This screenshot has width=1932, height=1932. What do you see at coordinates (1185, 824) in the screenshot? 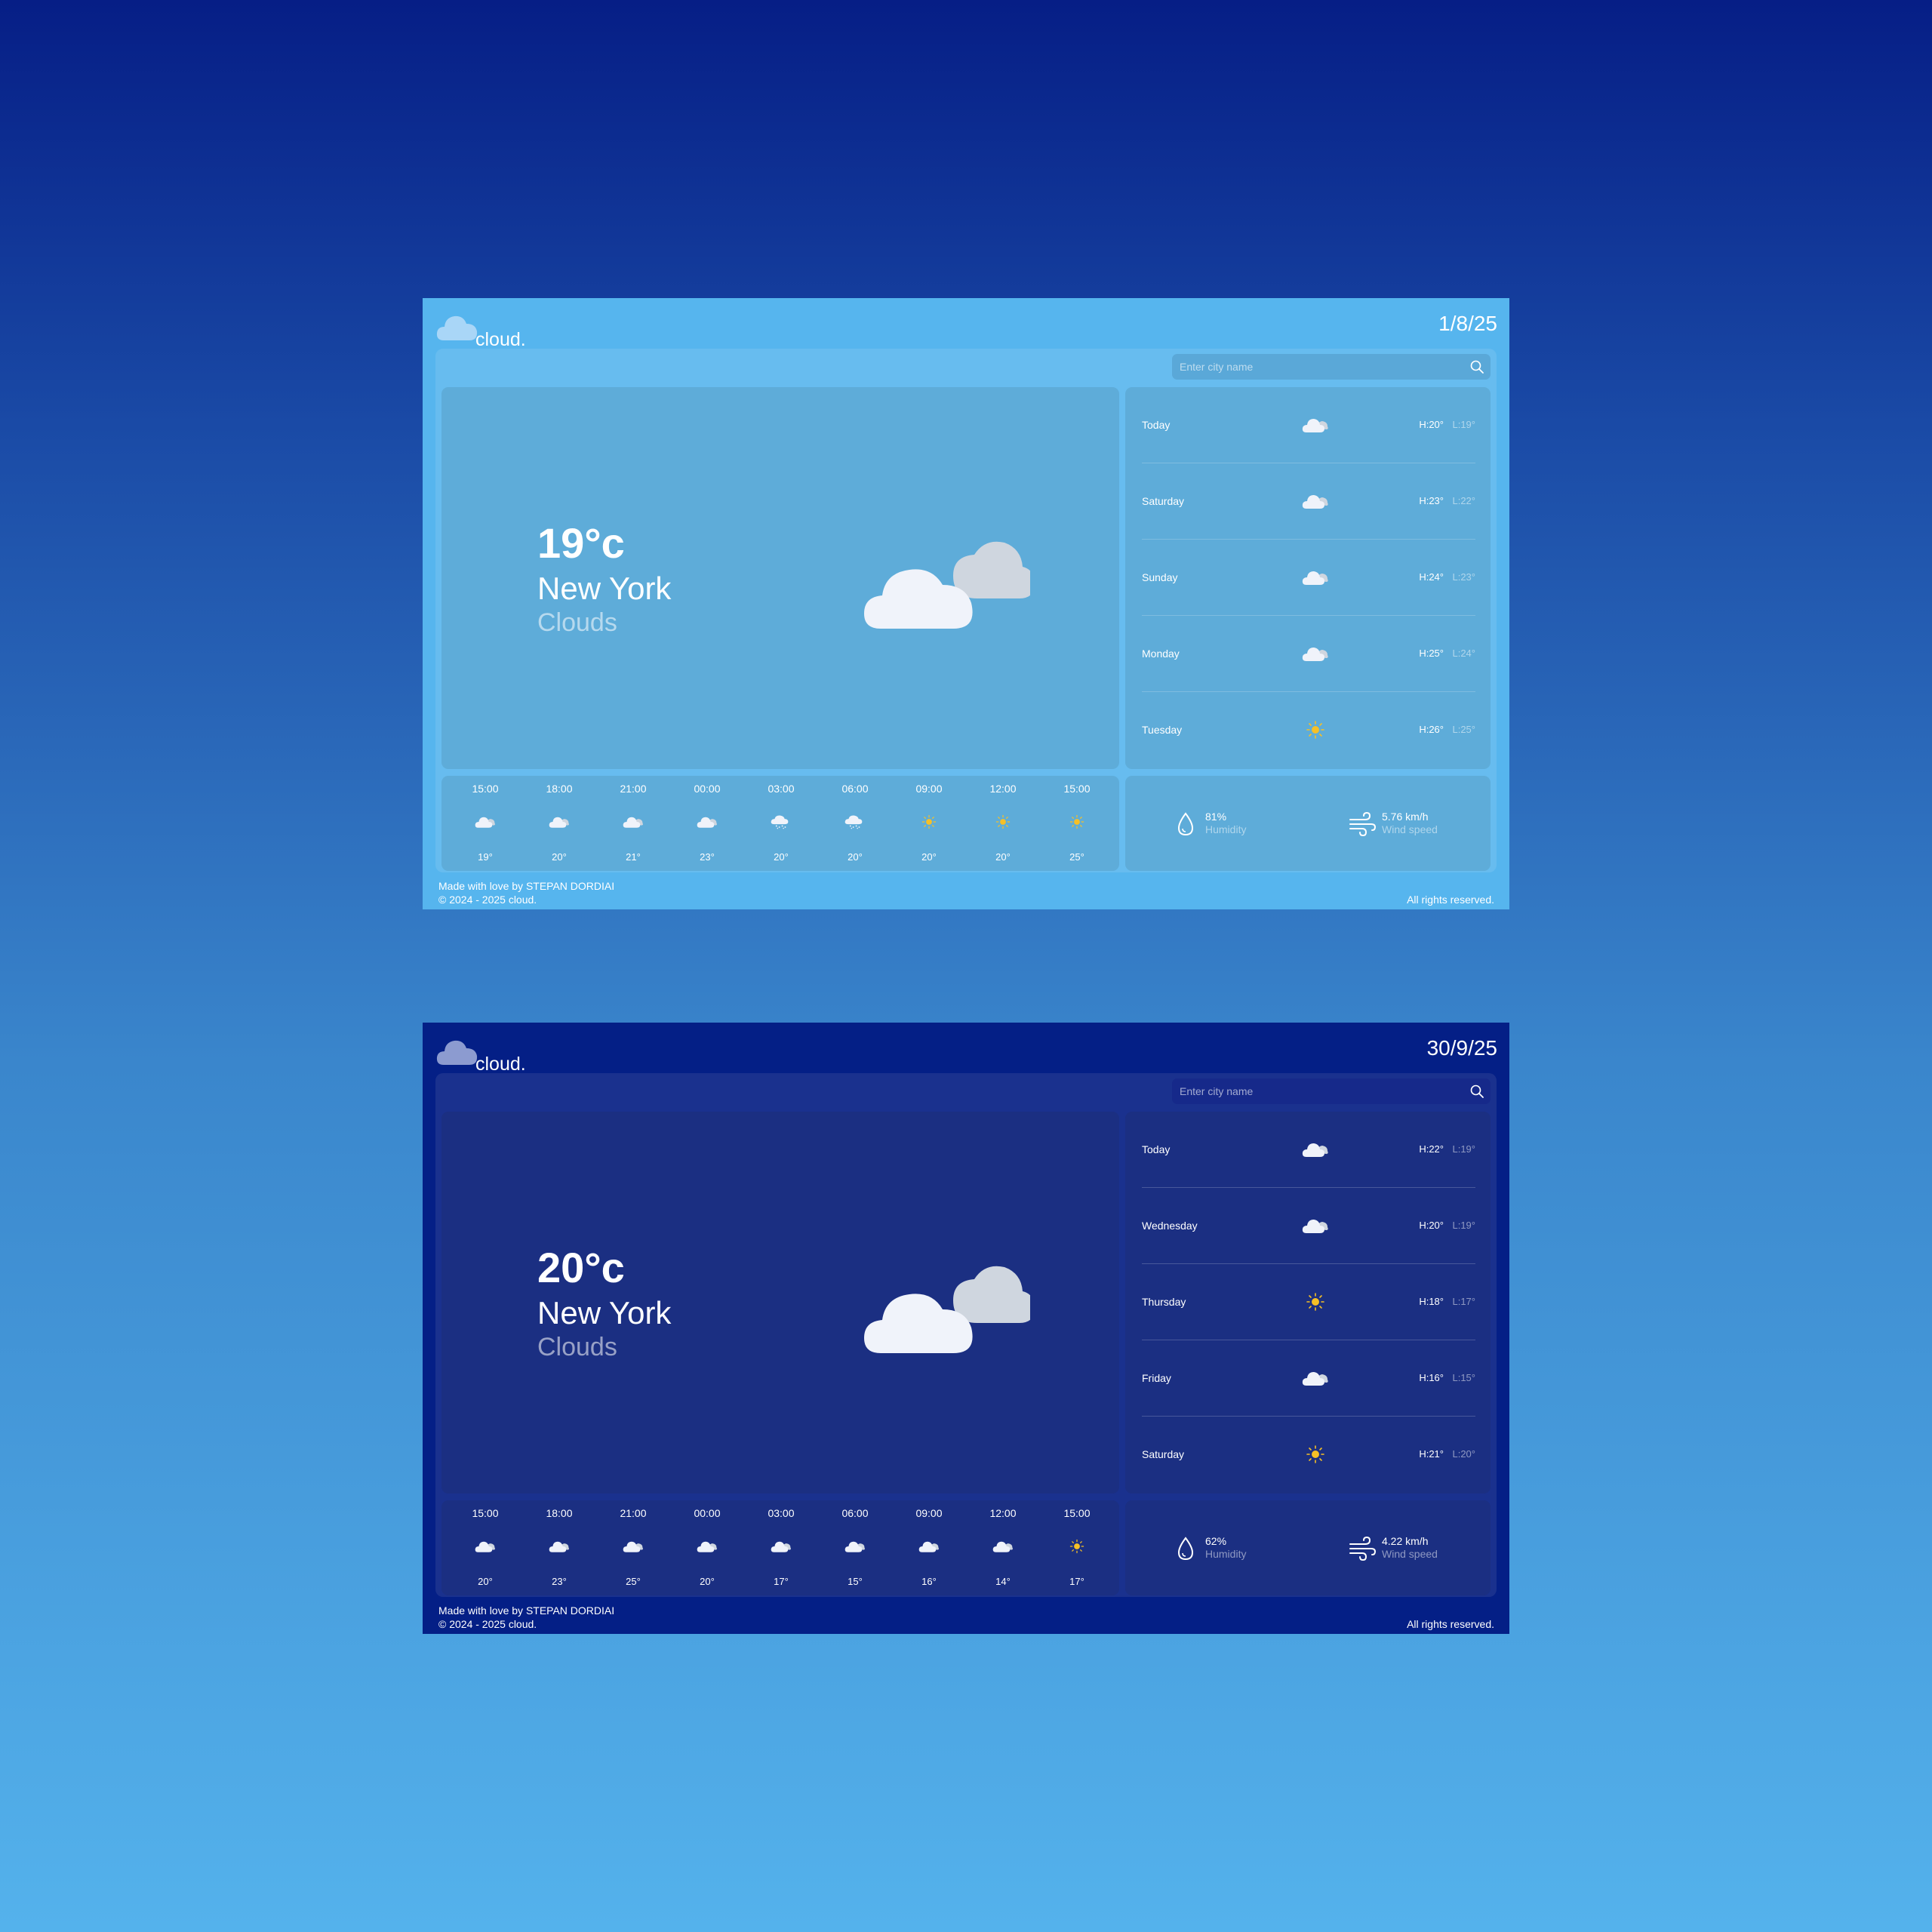
I see `droplet-icon` at bounding box center [1185, 824].